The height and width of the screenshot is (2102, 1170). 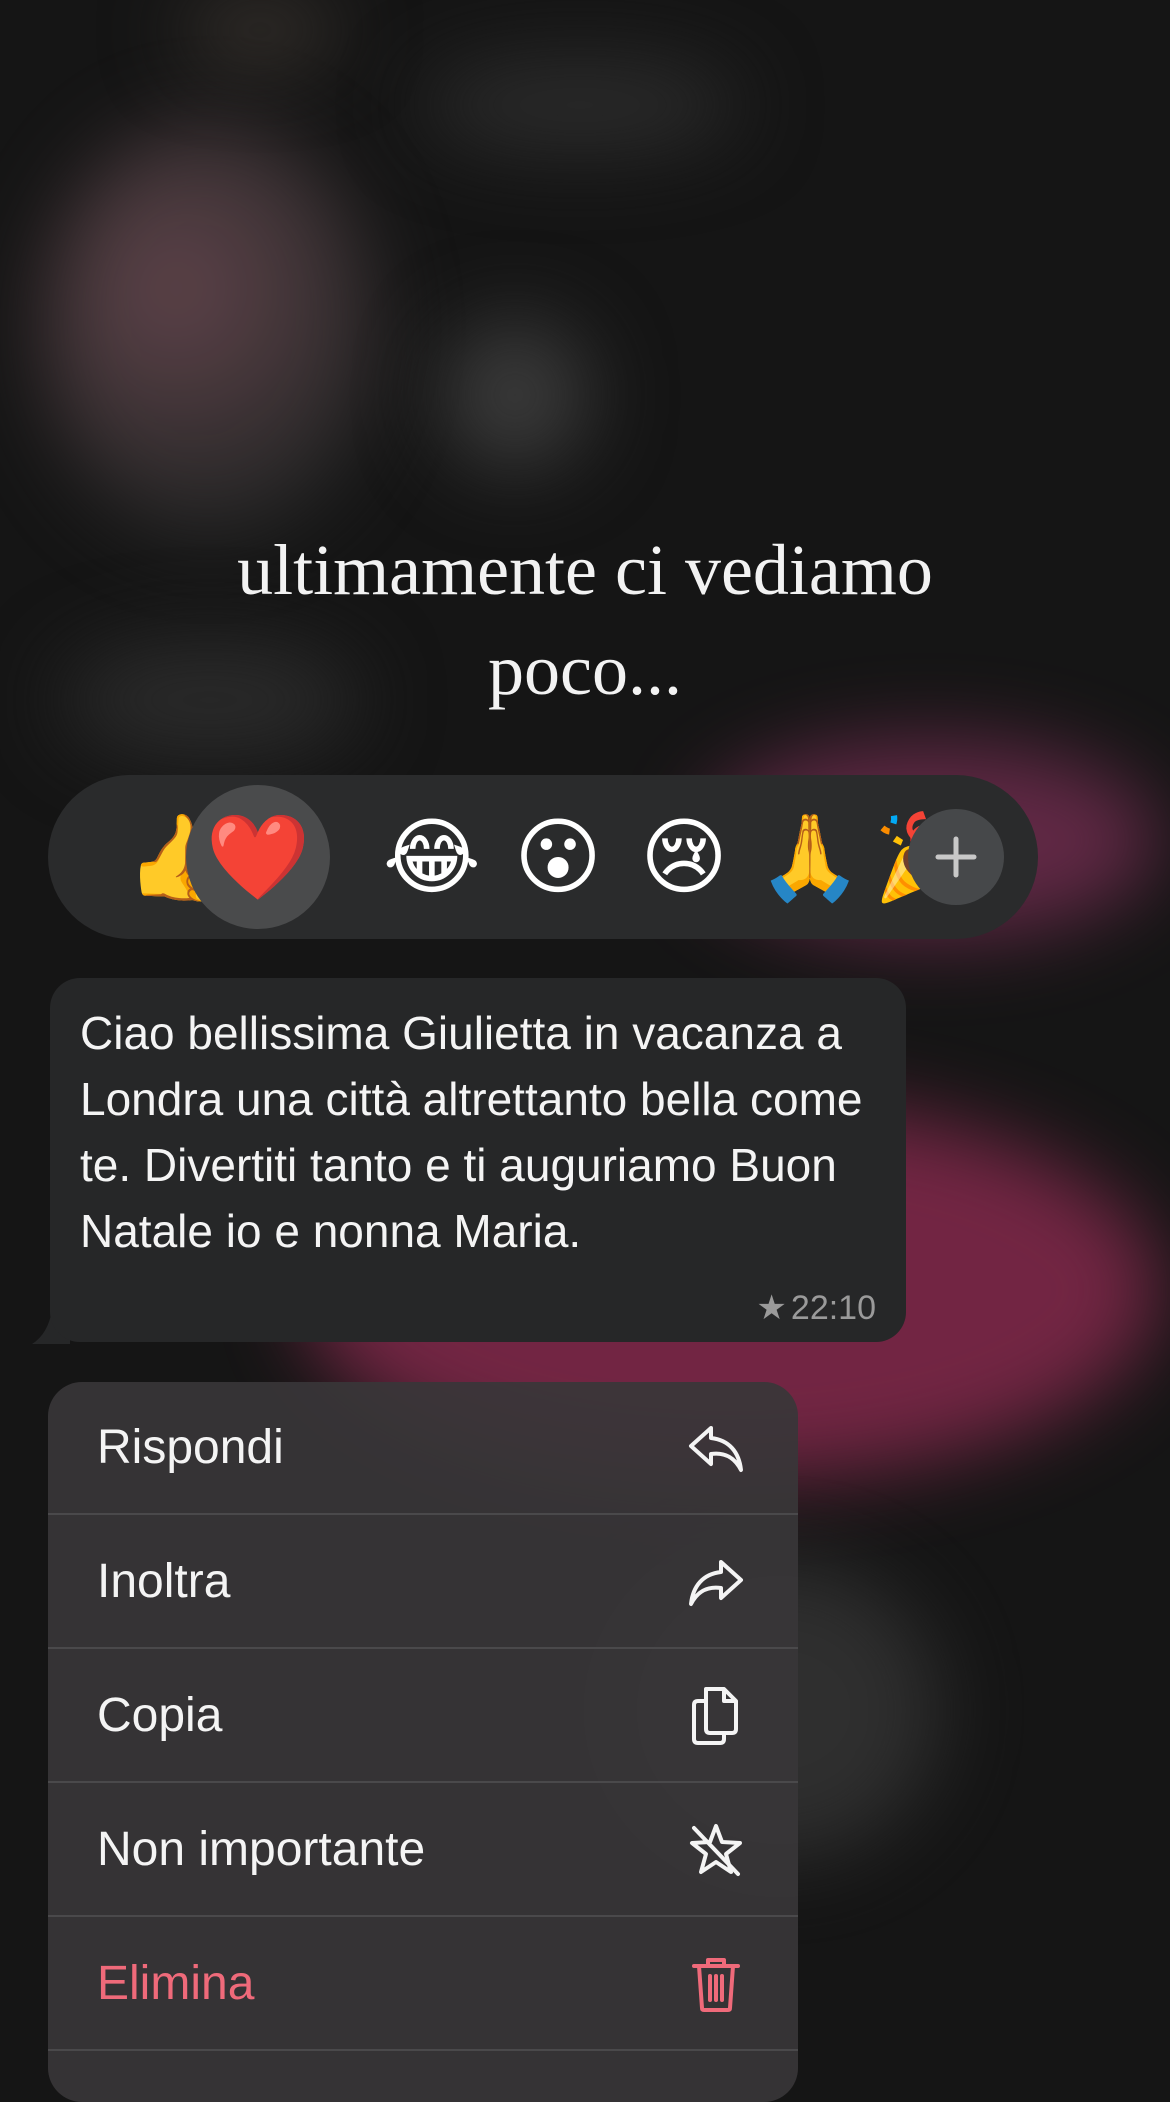 I want to click on reaction-laughing: 😂, so click(x=432, y=857).